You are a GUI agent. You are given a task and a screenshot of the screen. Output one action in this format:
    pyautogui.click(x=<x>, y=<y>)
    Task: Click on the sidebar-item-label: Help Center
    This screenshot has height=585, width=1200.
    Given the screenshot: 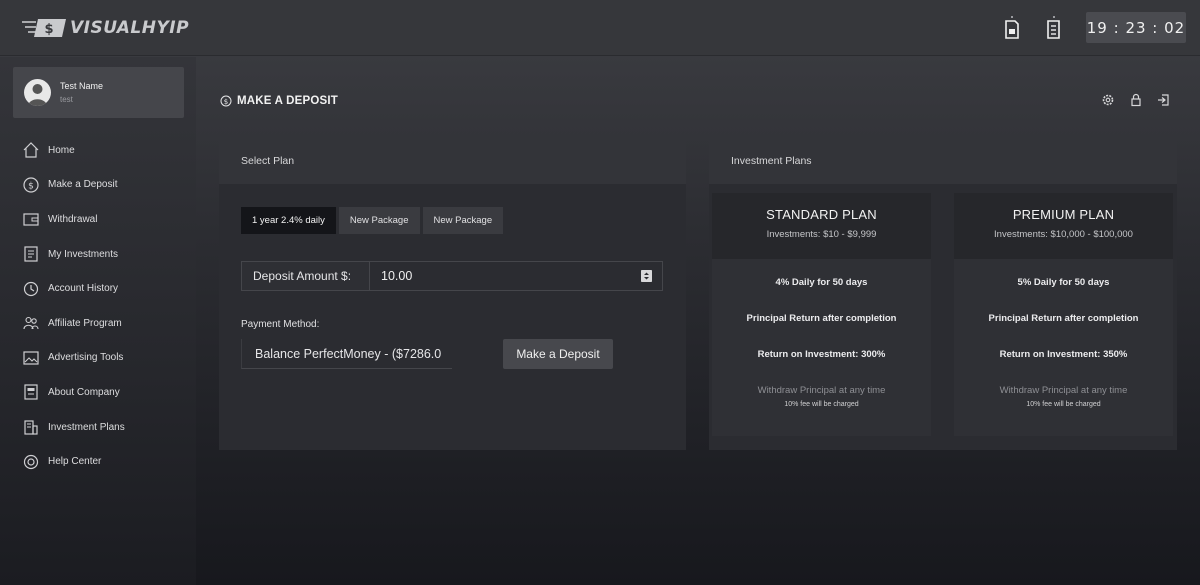 What is the action you would take?
    pyautogui.click(x=75, y=462)
    